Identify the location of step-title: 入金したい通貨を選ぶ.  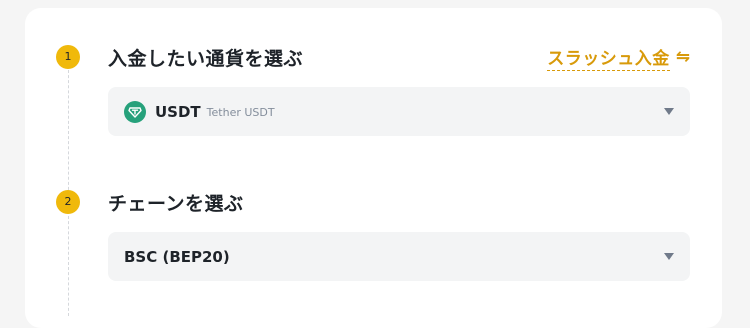
(206, 59).